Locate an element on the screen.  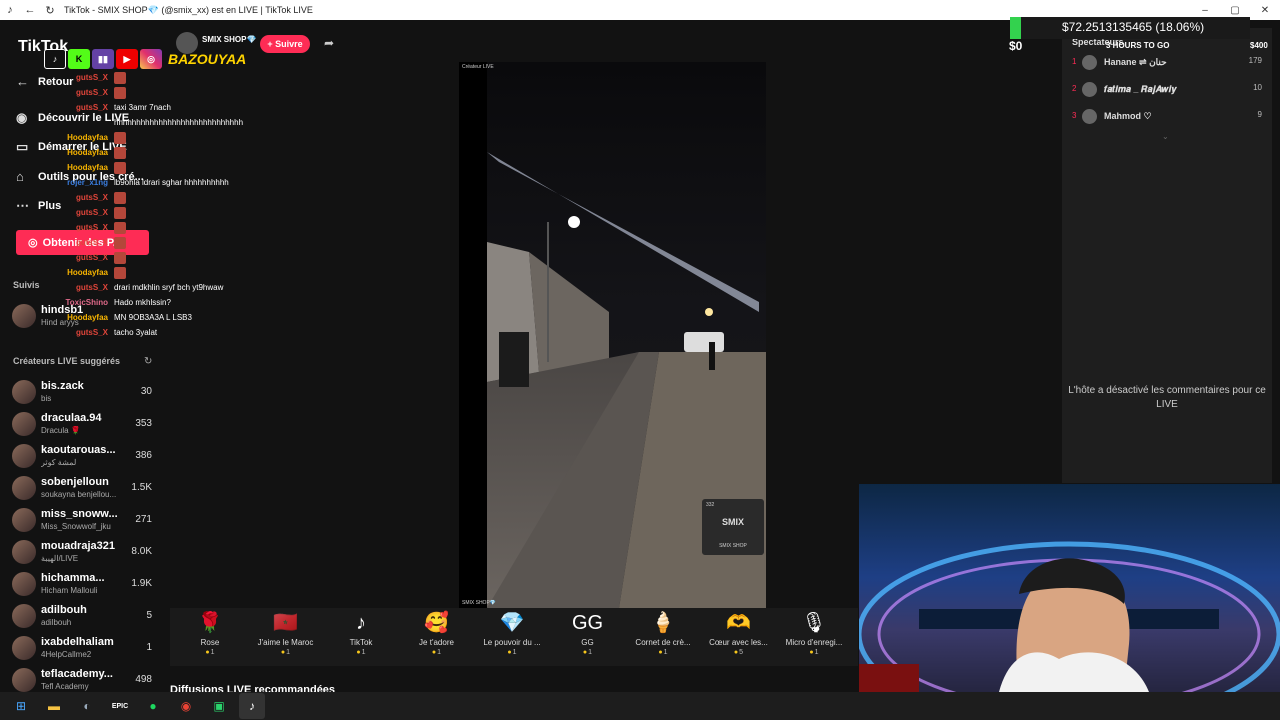
viewer-count: 1.9K is located at coordinates (141, 583).